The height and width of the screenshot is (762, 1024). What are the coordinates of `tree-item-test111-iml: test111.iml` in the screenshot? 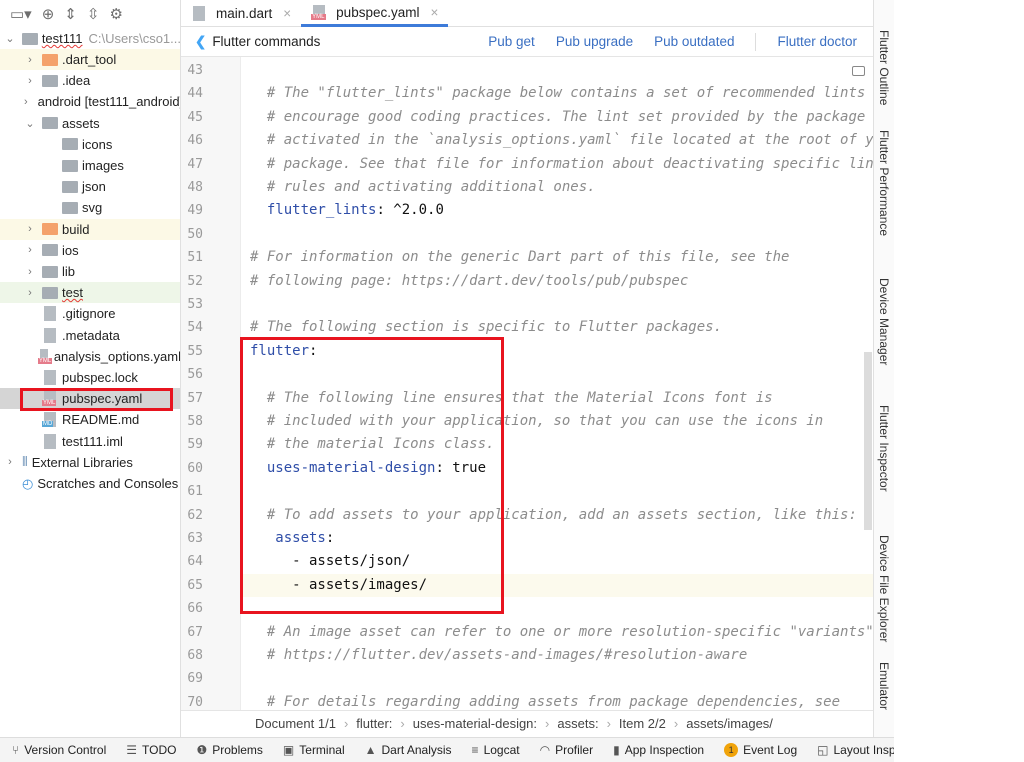 It's located at (90, 441).